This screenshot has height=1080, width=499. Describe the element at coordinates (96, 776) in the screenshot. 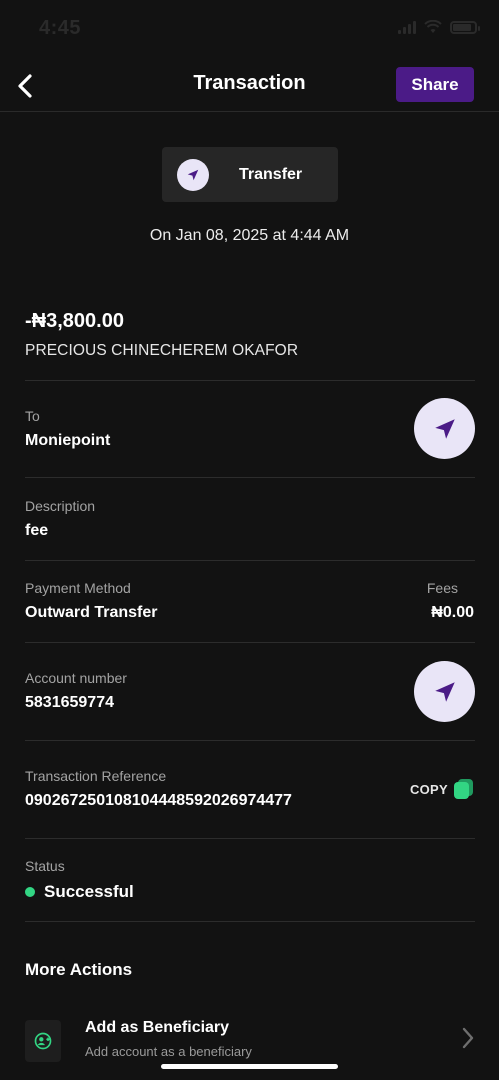

I see `reference-label: Transaction Reference` at that location.